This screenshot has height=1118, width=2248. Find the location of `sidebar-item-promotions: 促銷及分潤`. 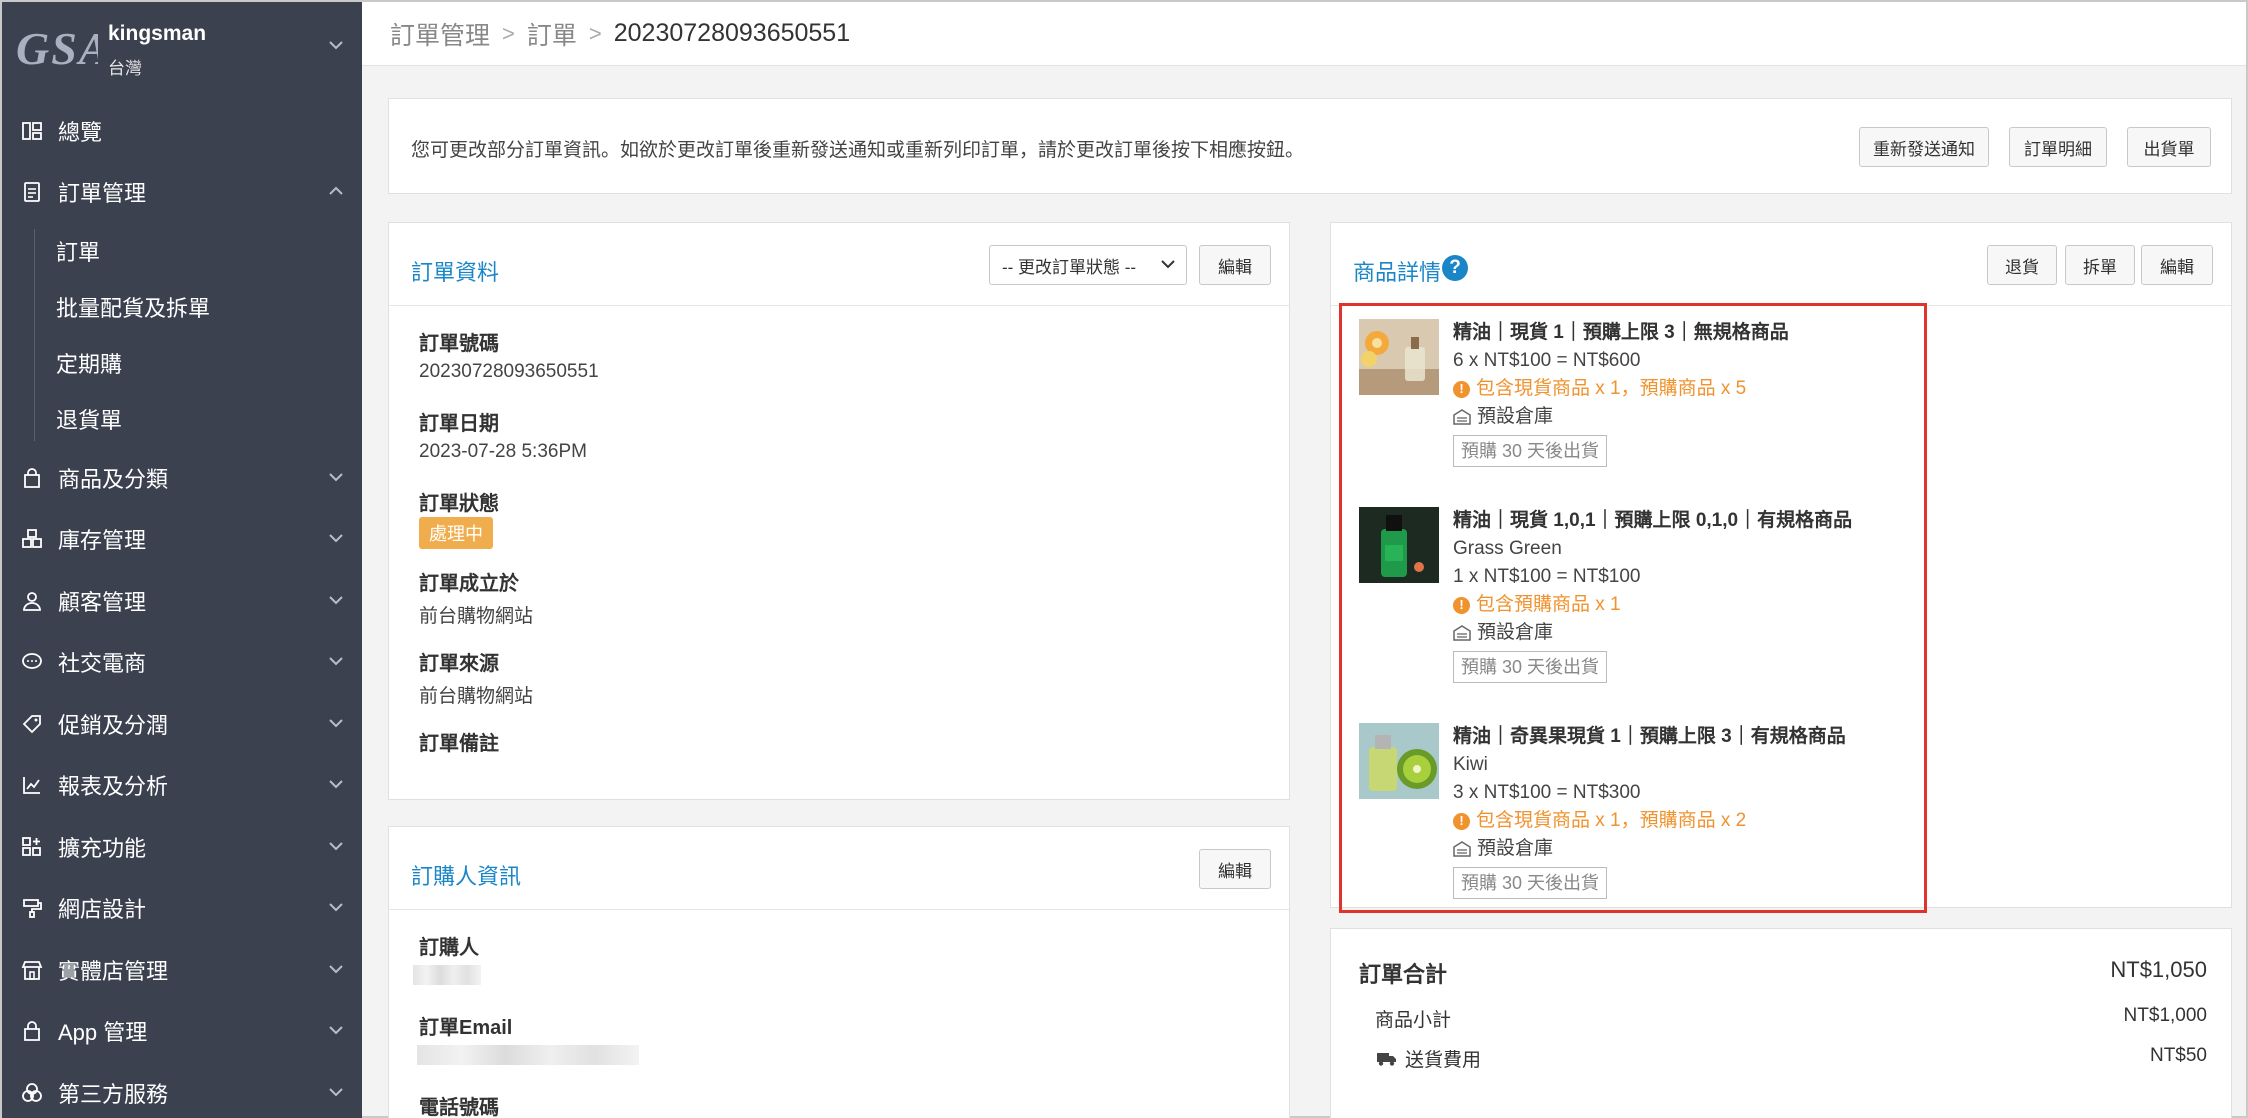

sidebar-item-promotions: 促銷及分潤 is located at coordinates (182, 724).